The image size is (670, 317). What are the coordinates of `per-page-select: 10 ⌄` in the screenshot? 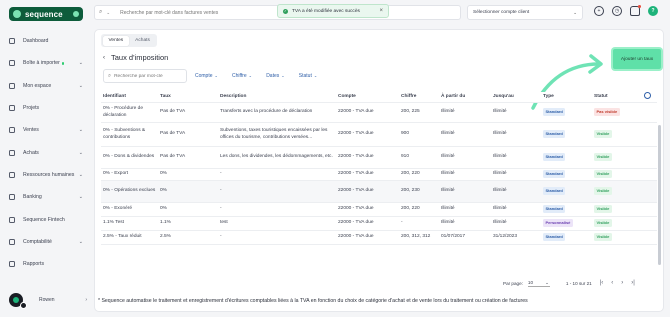 It's located at (538, 283).